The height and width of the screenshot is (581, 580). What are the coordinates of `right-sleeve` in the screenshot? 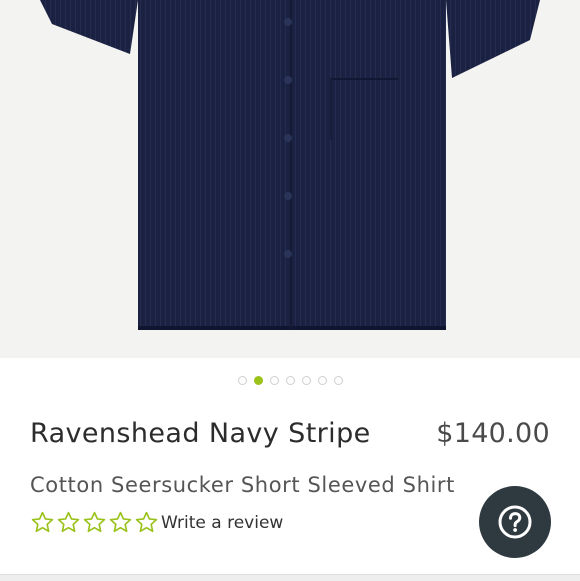 It's located at (493, 39).